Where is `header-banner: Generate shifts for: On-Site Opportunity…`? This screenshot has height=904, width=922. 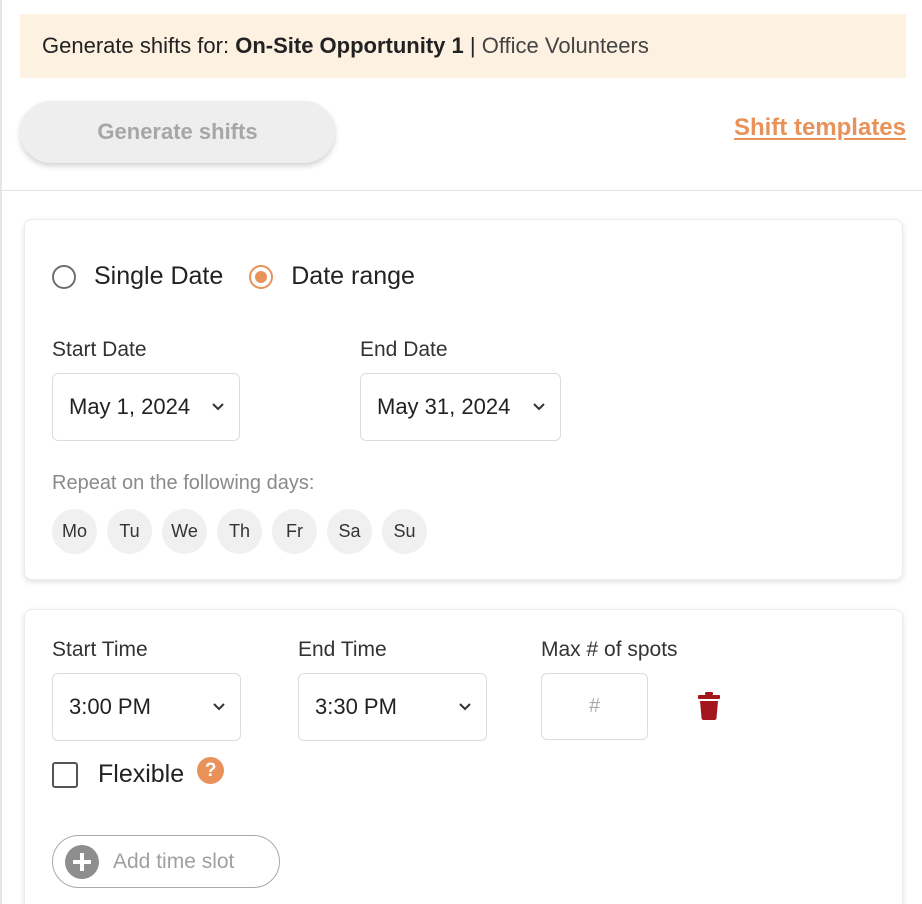
header-banner: Generate shifts for: On-Site Opportunity… is located at coordinates (463, 46).